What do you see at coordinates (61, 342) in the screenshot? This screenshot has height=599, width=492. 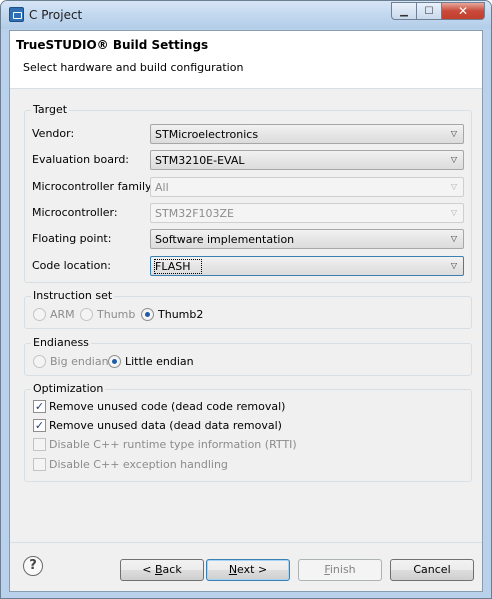 I see `endianess-label: Endianess` at bounding box center [61, 342].